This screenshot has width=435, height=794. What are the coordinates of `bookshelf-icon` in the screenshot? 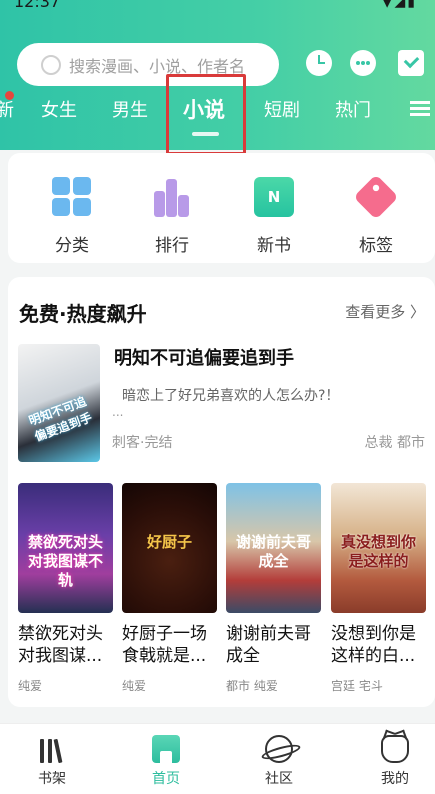 It's located at (52, 749).